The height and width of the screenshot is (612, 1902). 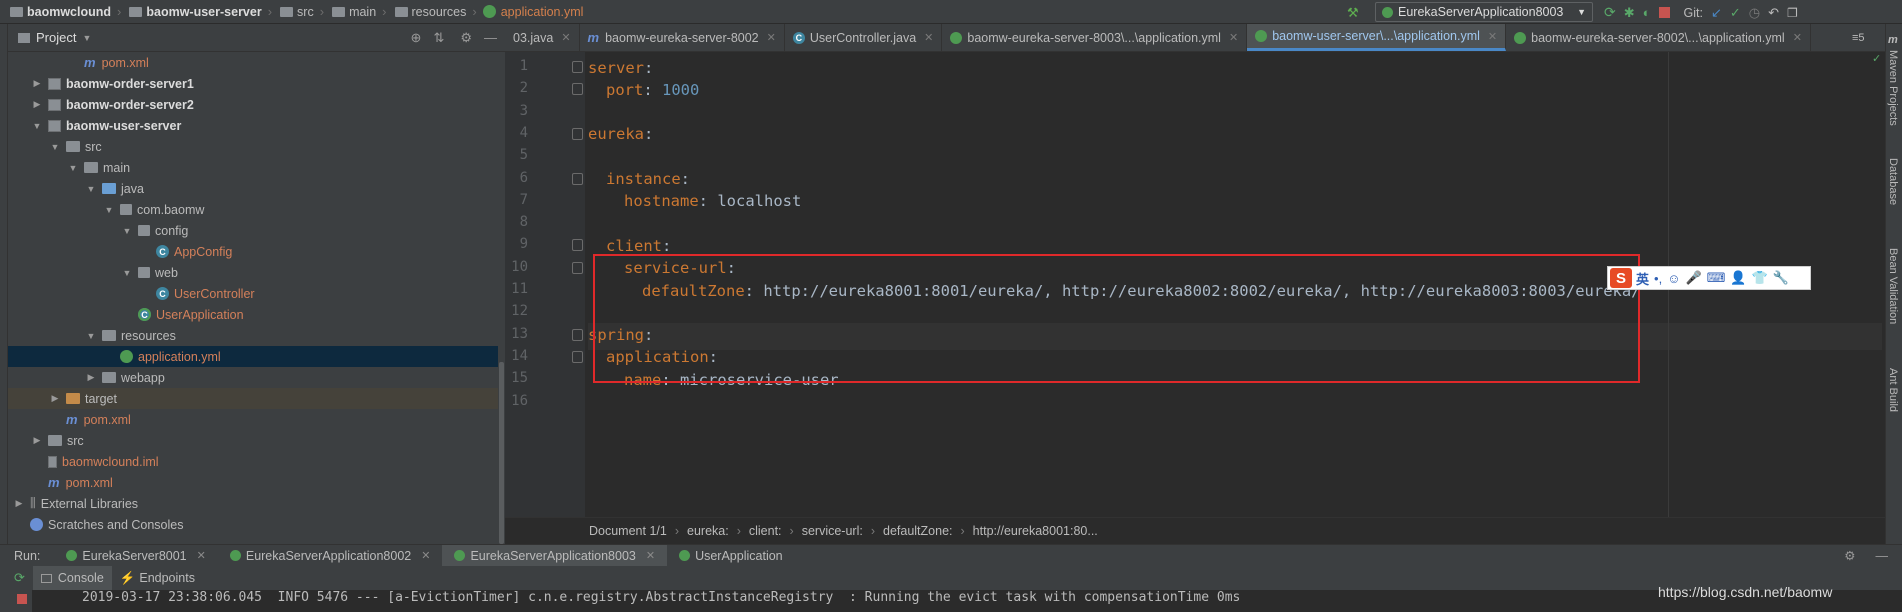 What do you see at coordinates (682, 37) in the screenshot?
I see `editor-tab: m baomw-eureka-server-8002 ✕` at bounding box center [682, 37].